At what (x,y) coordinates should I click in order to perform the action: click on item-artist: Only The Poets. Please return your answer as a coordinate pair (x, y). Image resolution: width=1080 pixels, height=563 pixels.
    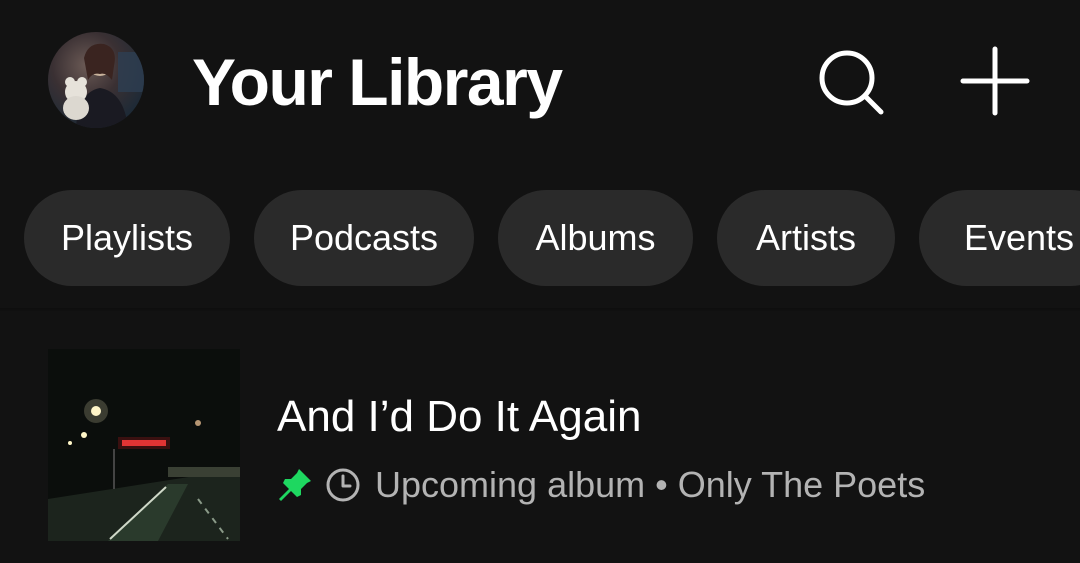
    Looking at the image, I should click on (801, 484).